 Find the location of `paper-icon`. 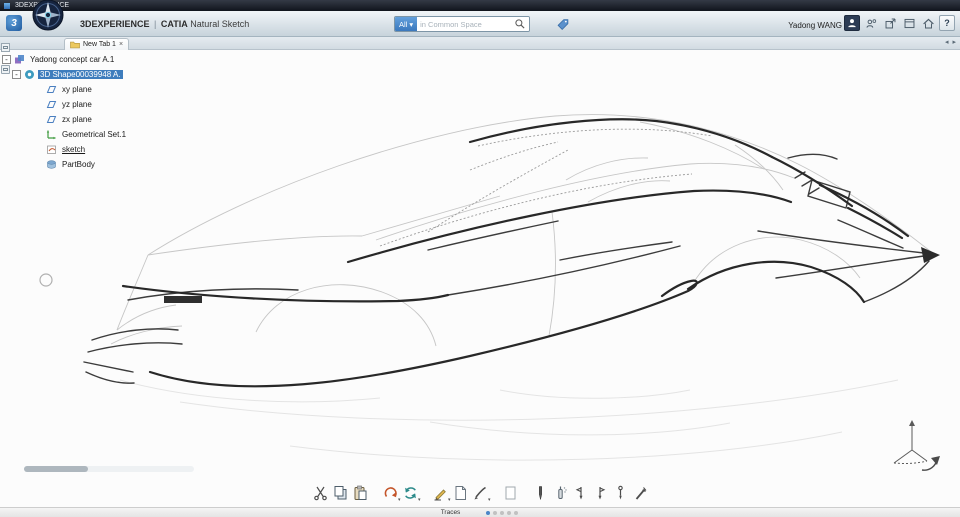

paper-icon is located at coordinates (460, 493).